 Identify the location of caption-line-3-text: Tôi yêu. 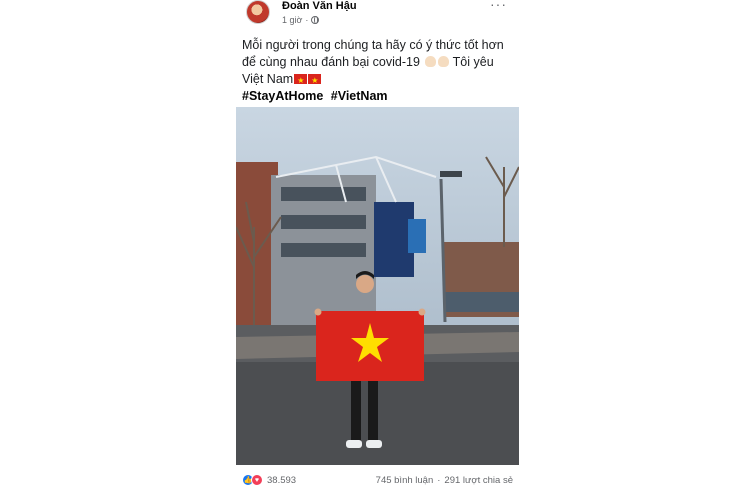
(473, 62).